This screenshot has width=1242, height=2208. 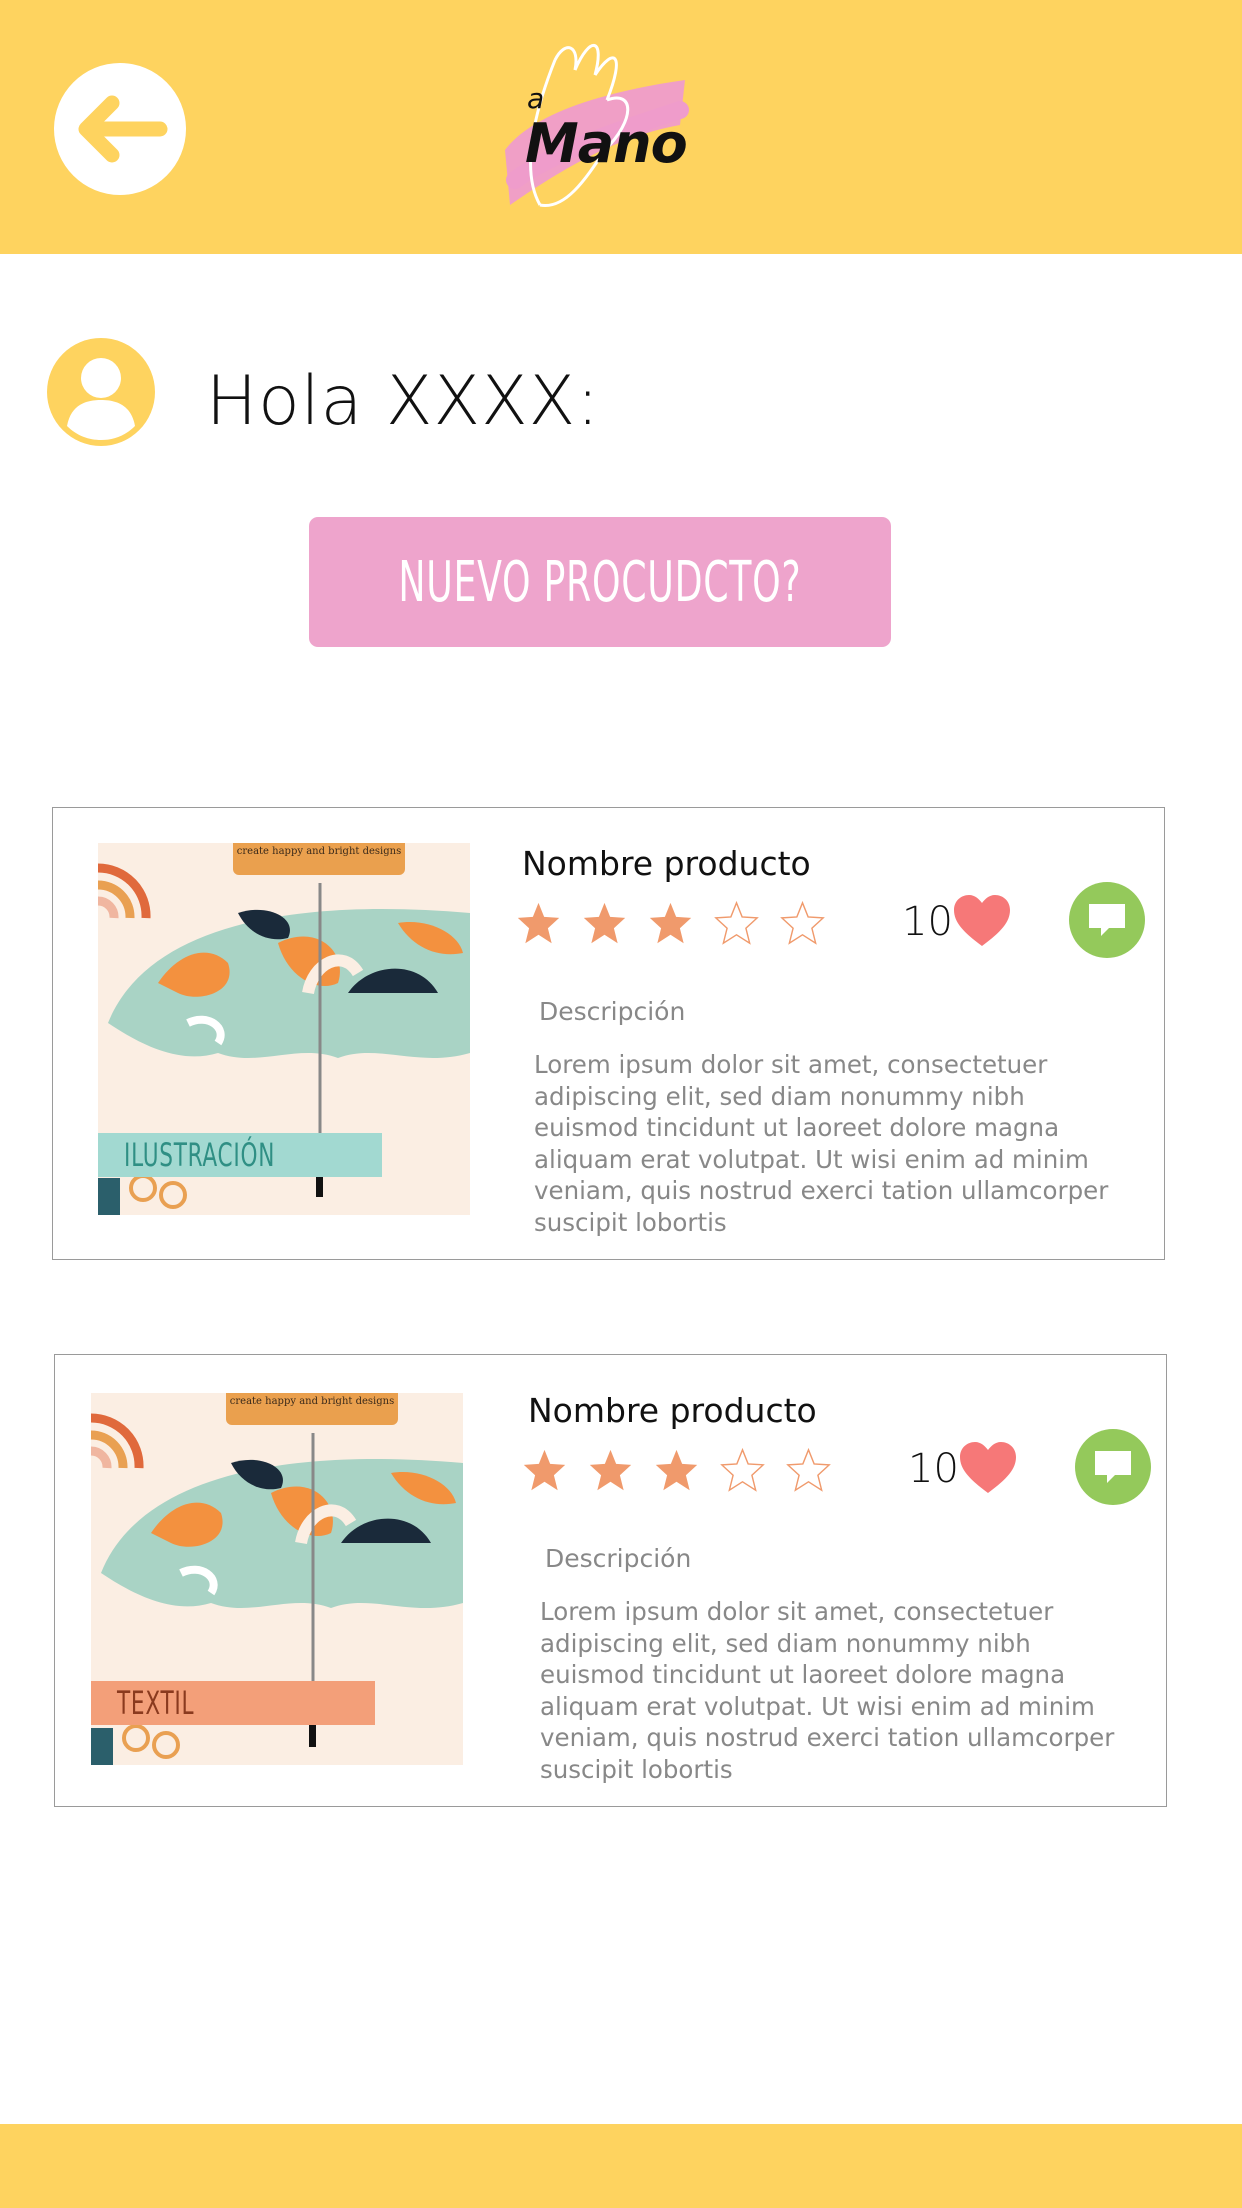 I want to click on product-image: create happy and bright designs TEXTIL, so click(x=277, y=1579).